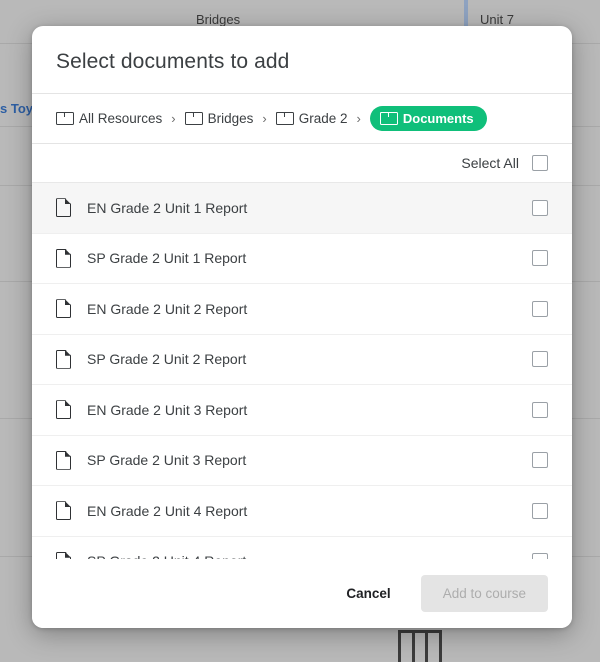 Image resolution: width=600 pixels, height=662 pixels. I want to click on document-name: EN Grade 2 Unit 4 Report, so click(167, 510).